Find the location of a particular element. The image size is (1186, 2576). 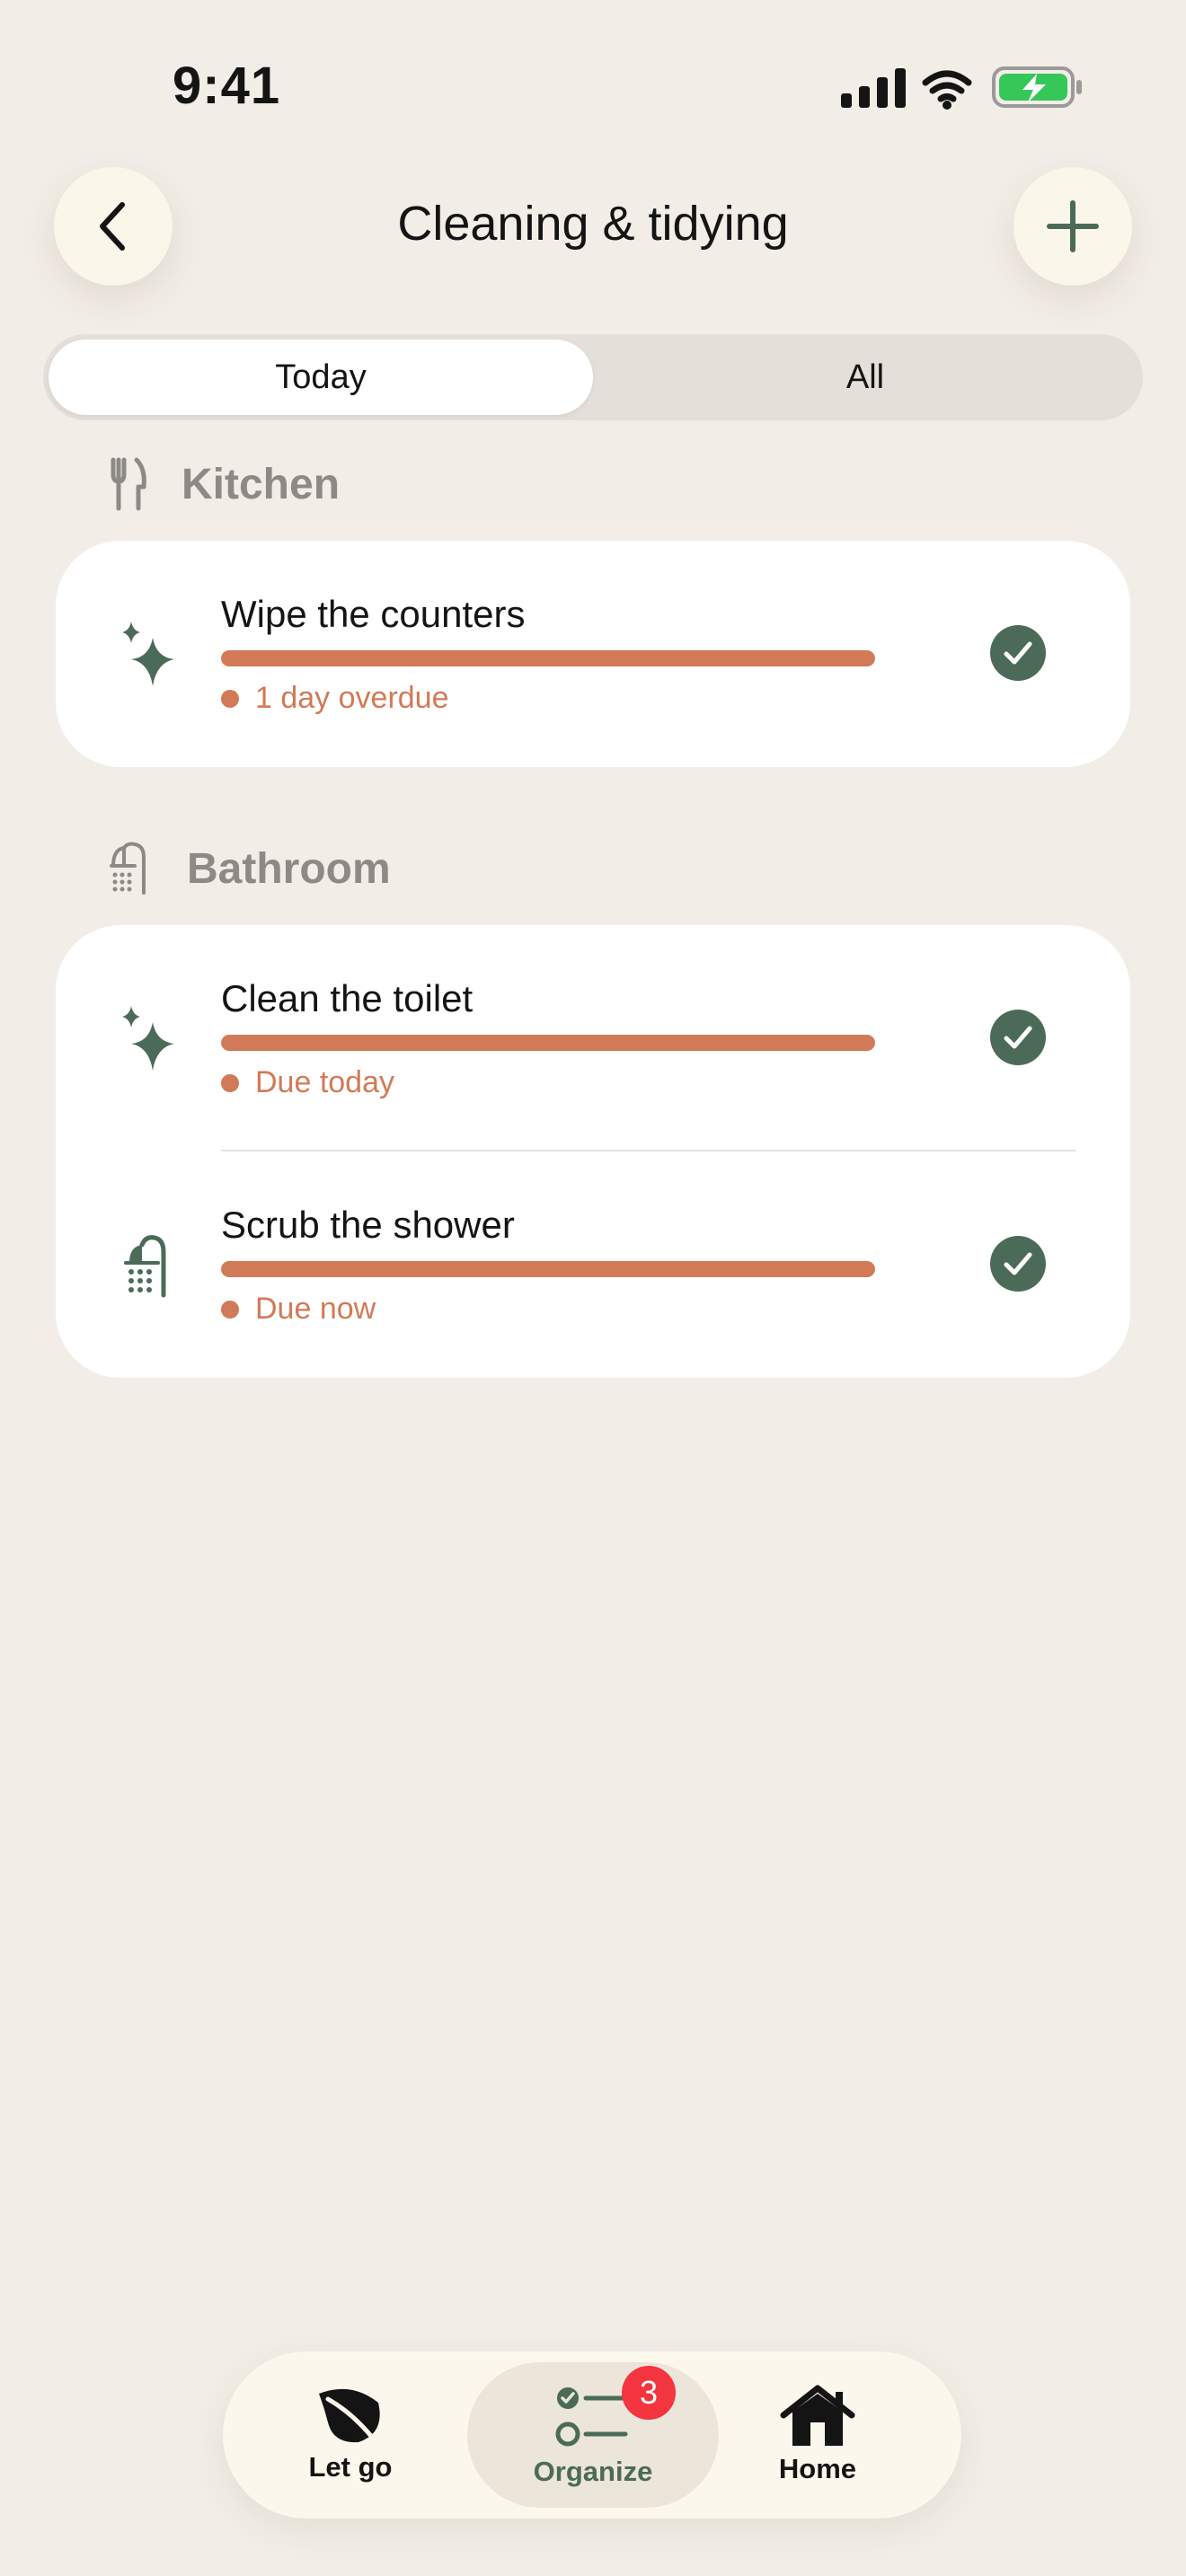

plus-icon is located at coordinates (1073, 226).